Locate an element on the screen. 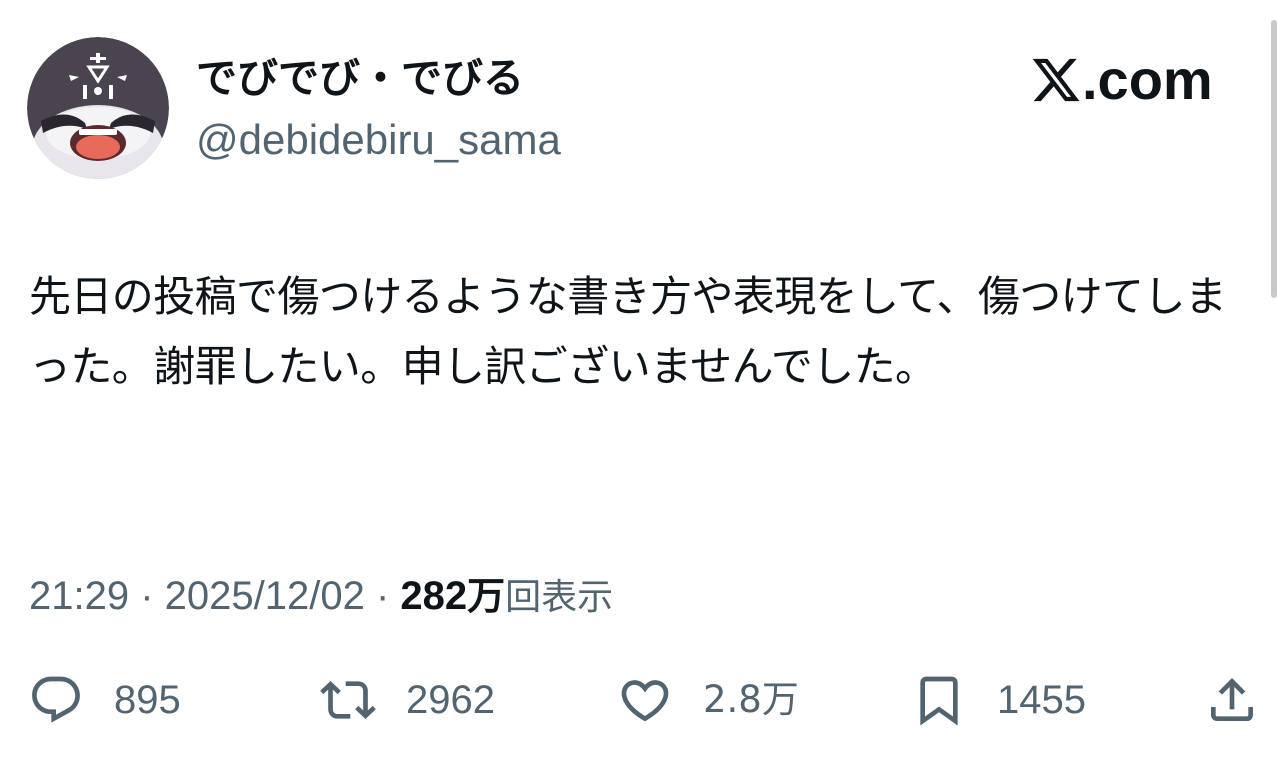 This screenshot has width=1277, height=765. display-name: でびでび・でびる is located at coordinates (360, 78).